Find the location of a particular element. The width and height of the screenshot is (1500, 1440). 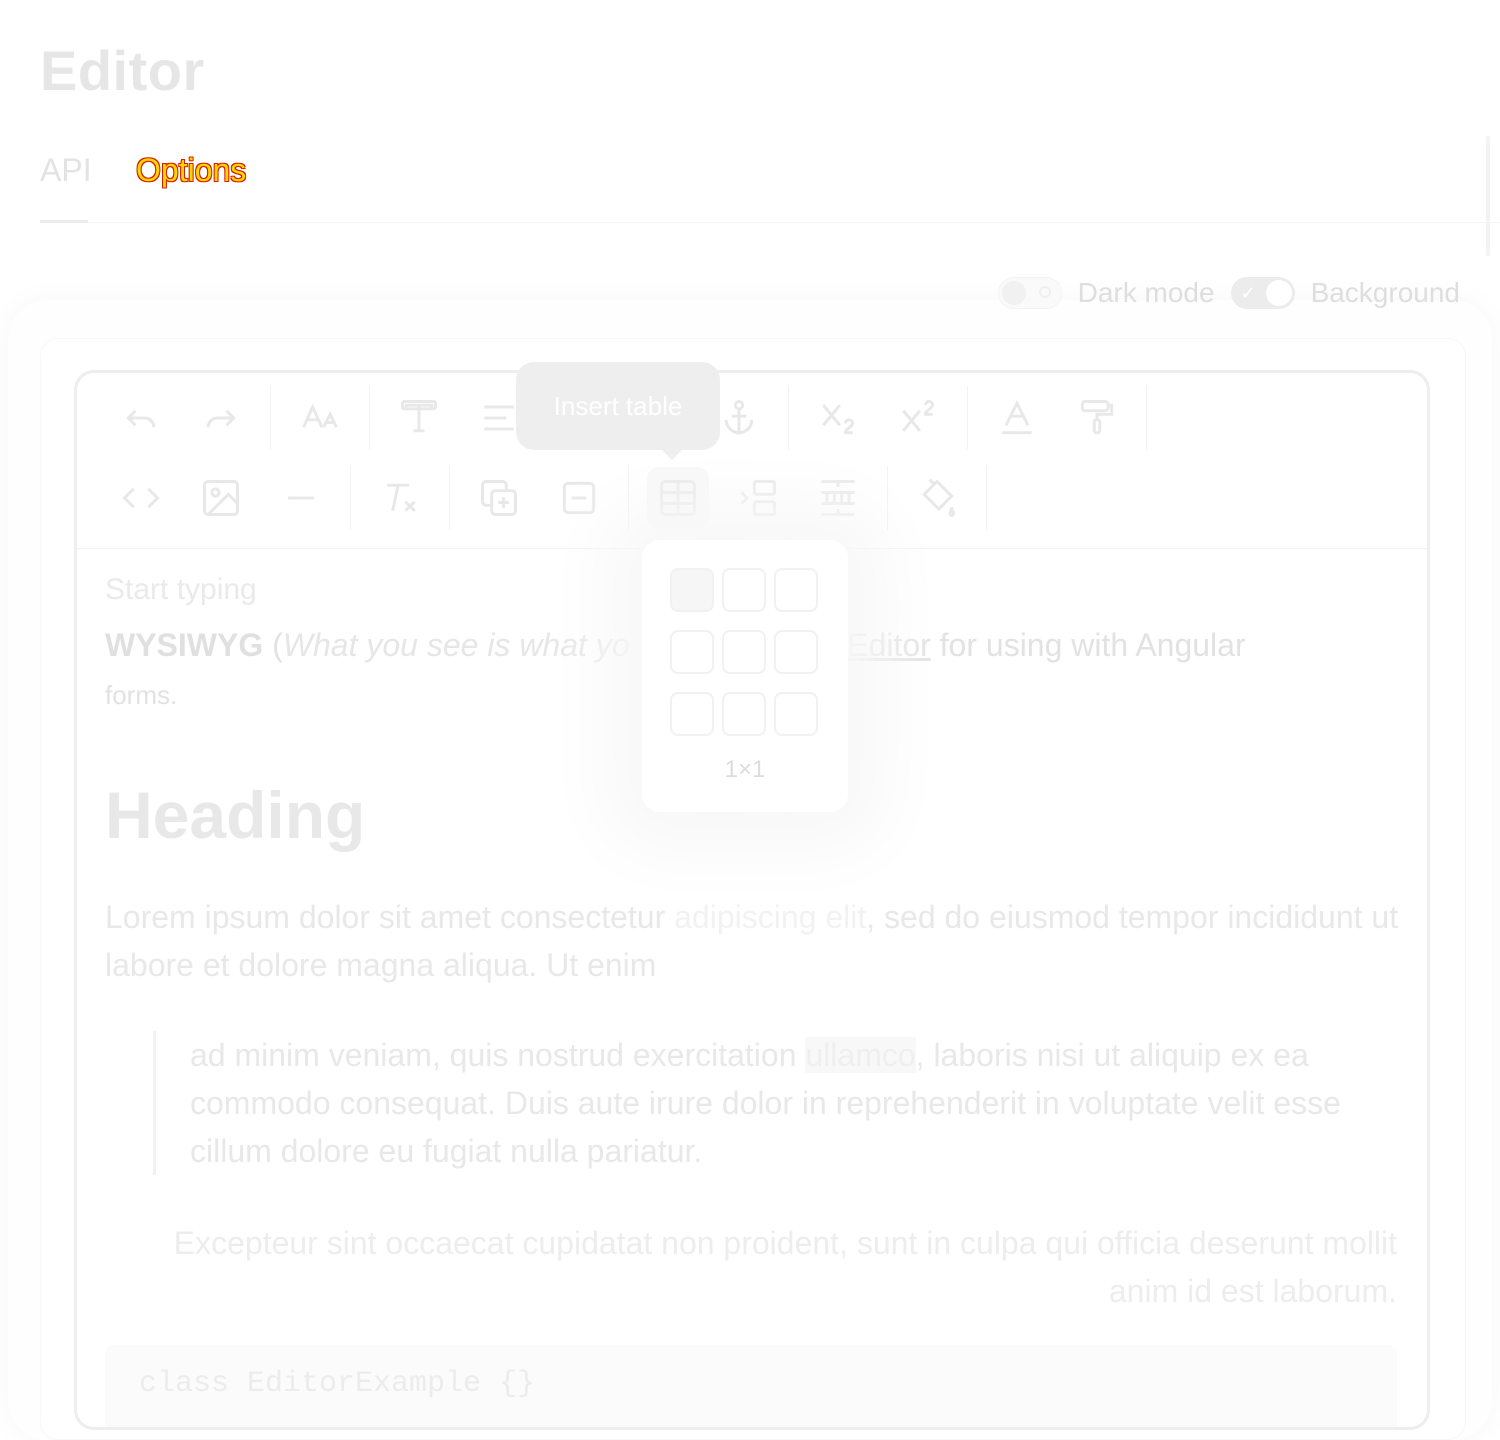

bold-text: WYSIWYG is located at coordinates (184, 645).